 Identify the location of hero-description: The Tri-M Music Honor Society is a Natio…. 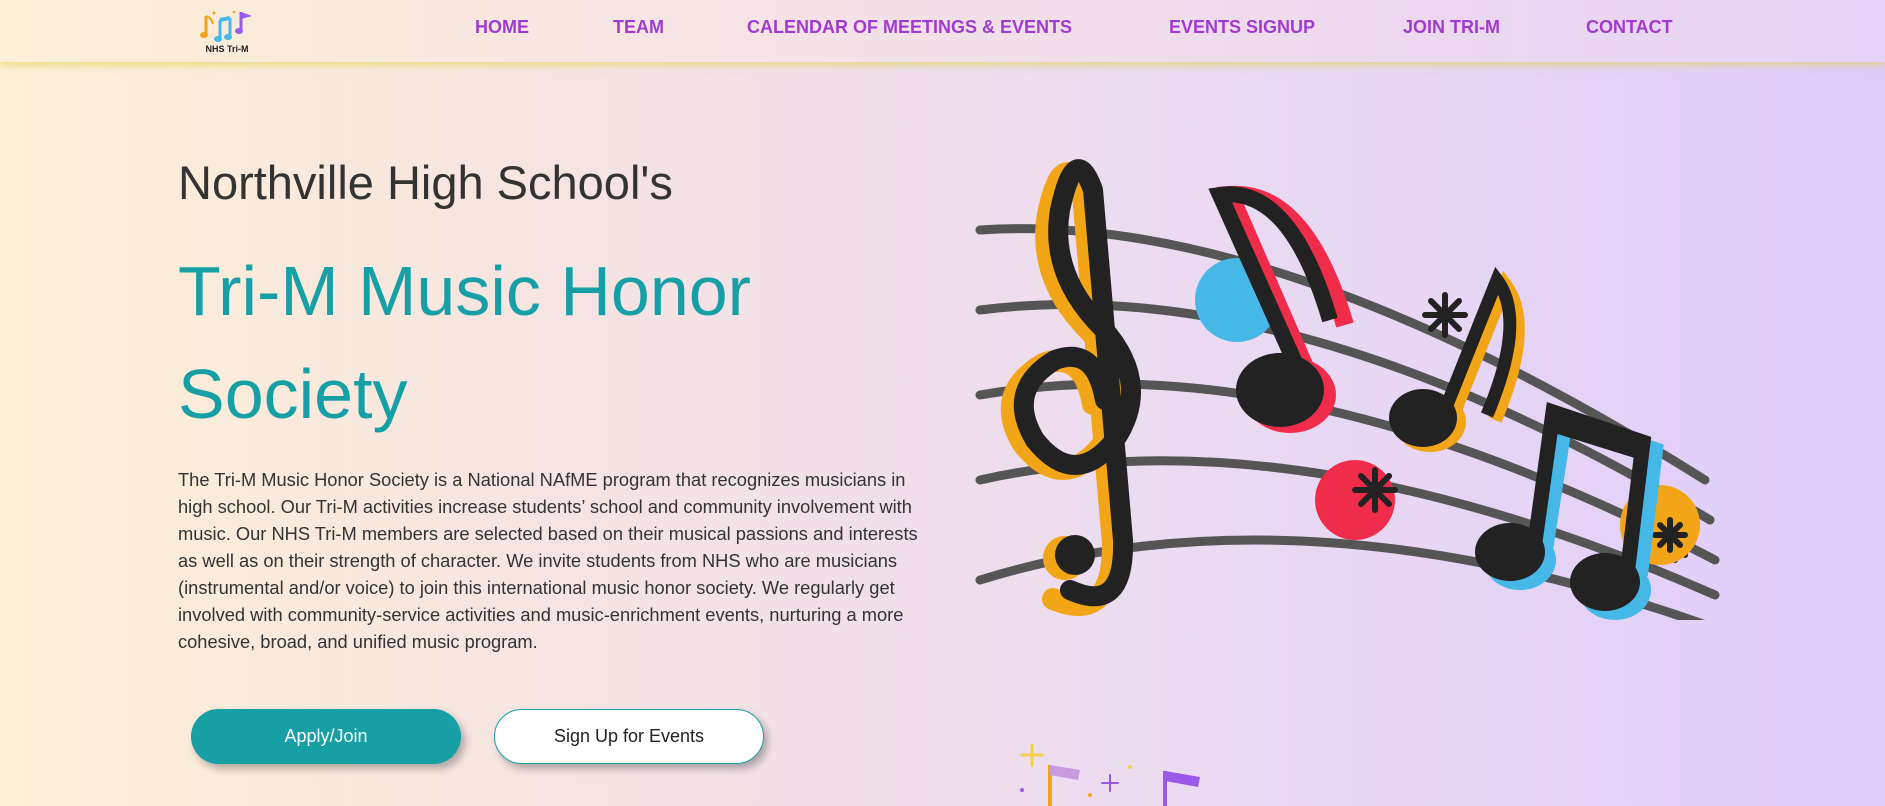
(548, 560).